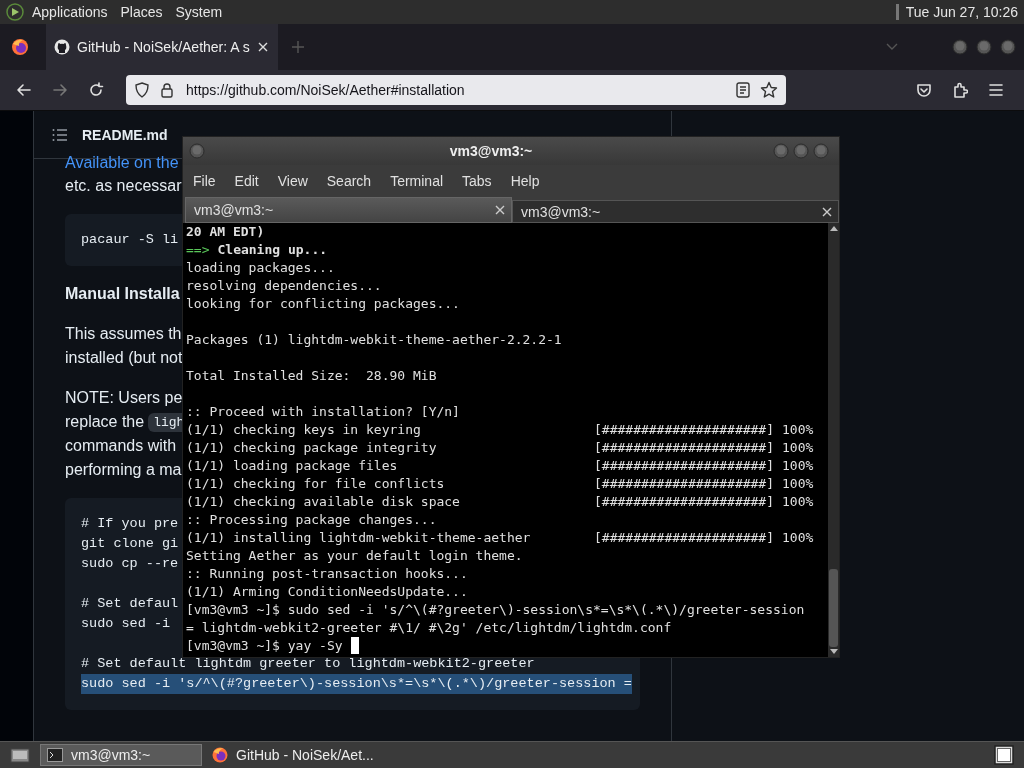  I want to click on code-line: # If you pre, so click(130, 524).